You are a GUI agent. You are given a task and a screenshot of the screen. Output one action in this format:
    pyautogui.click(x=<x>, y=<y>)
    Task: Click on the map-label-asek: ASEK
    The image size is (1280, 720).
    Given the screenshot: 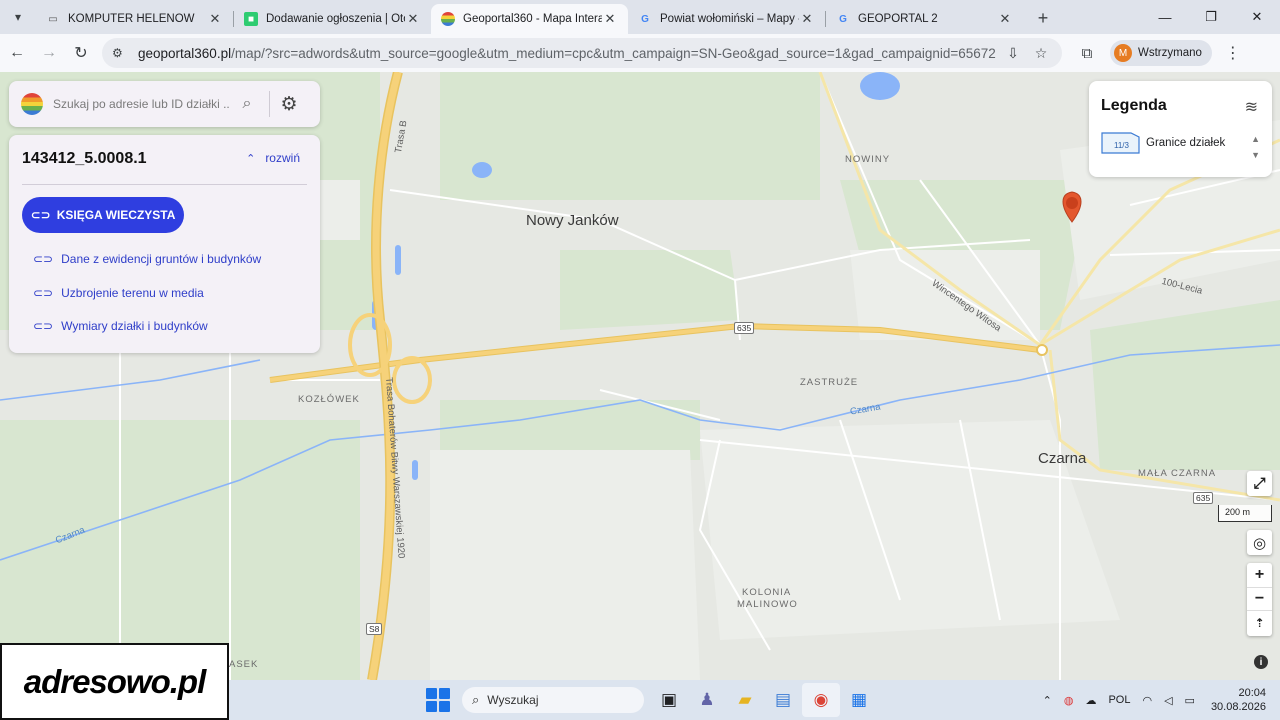 What is the action you would take?
    pyautogui.click(x=244, y=664)
    